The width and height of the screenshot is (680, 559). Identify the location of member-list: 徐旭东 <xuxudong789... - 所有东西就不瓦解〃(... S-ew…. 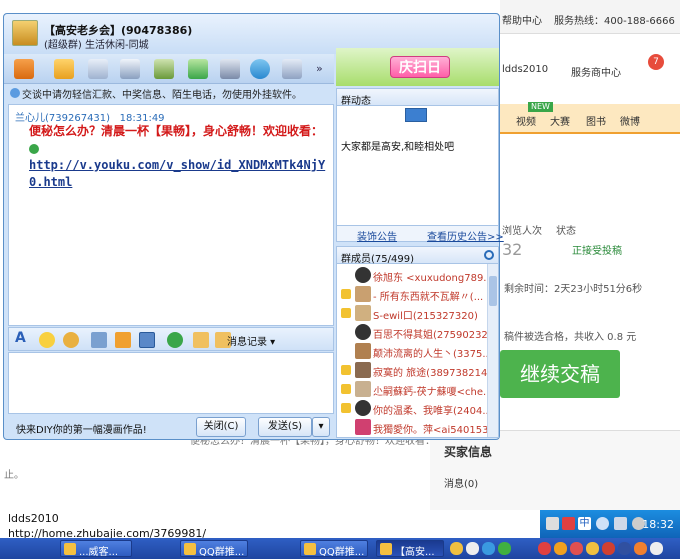
(417, 351).